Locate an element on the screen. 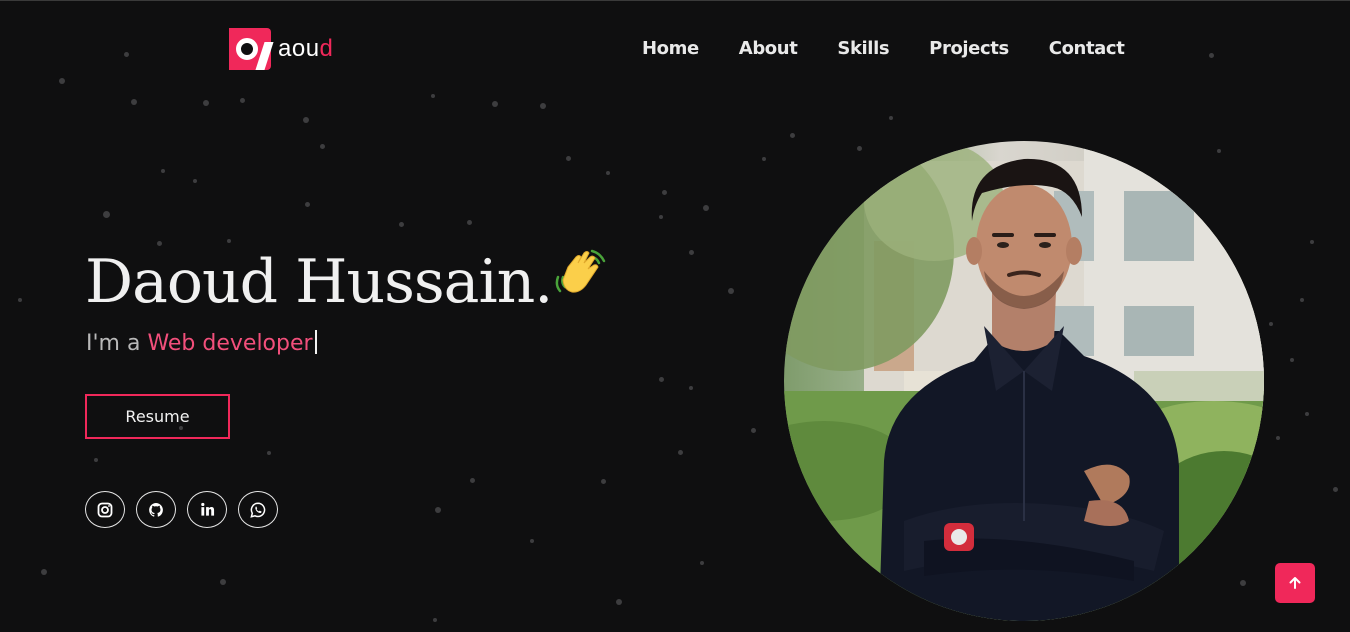 The height and width of the screenshot is (632, 1350). nav-item-contact: Contact is located at coordinates (1087, 48).